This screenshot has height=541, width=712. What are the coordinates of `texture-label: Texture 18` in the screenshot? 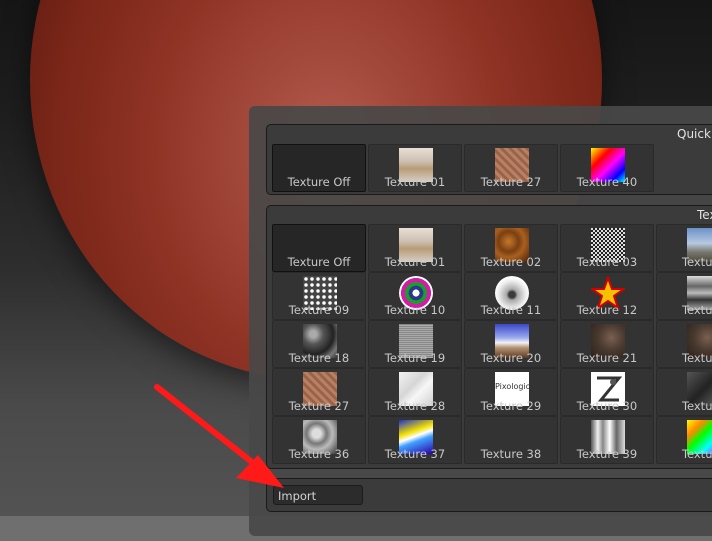 It's located at (319, 358).